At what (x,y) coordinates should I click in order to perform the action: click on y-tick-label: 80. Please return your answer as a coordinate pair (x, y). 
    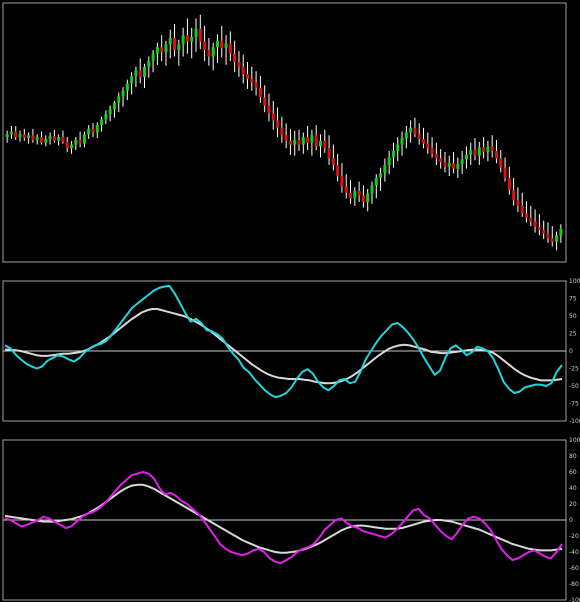
    Looking at the image, I should click on (573, 456).